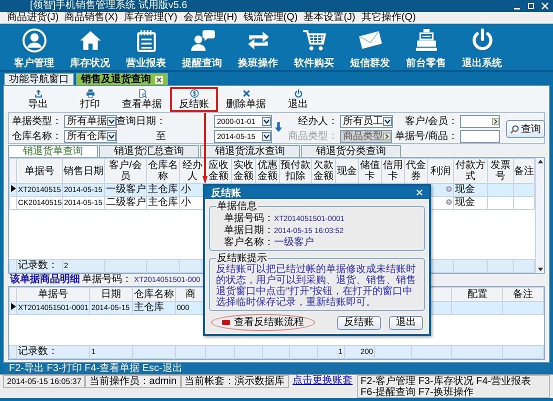 The height and width of the screenshot is (401, 553). What do you see at coordinates (416, 171) in the screenshot?
I see `column-header: 代金券` at bounding box center [416, 171].